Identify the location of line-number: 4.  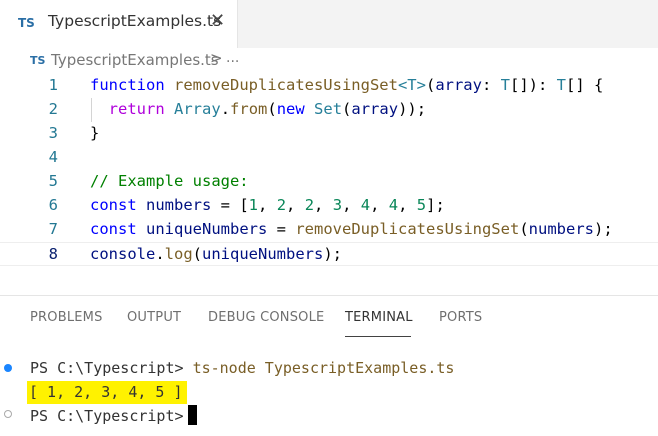
(53, 157).